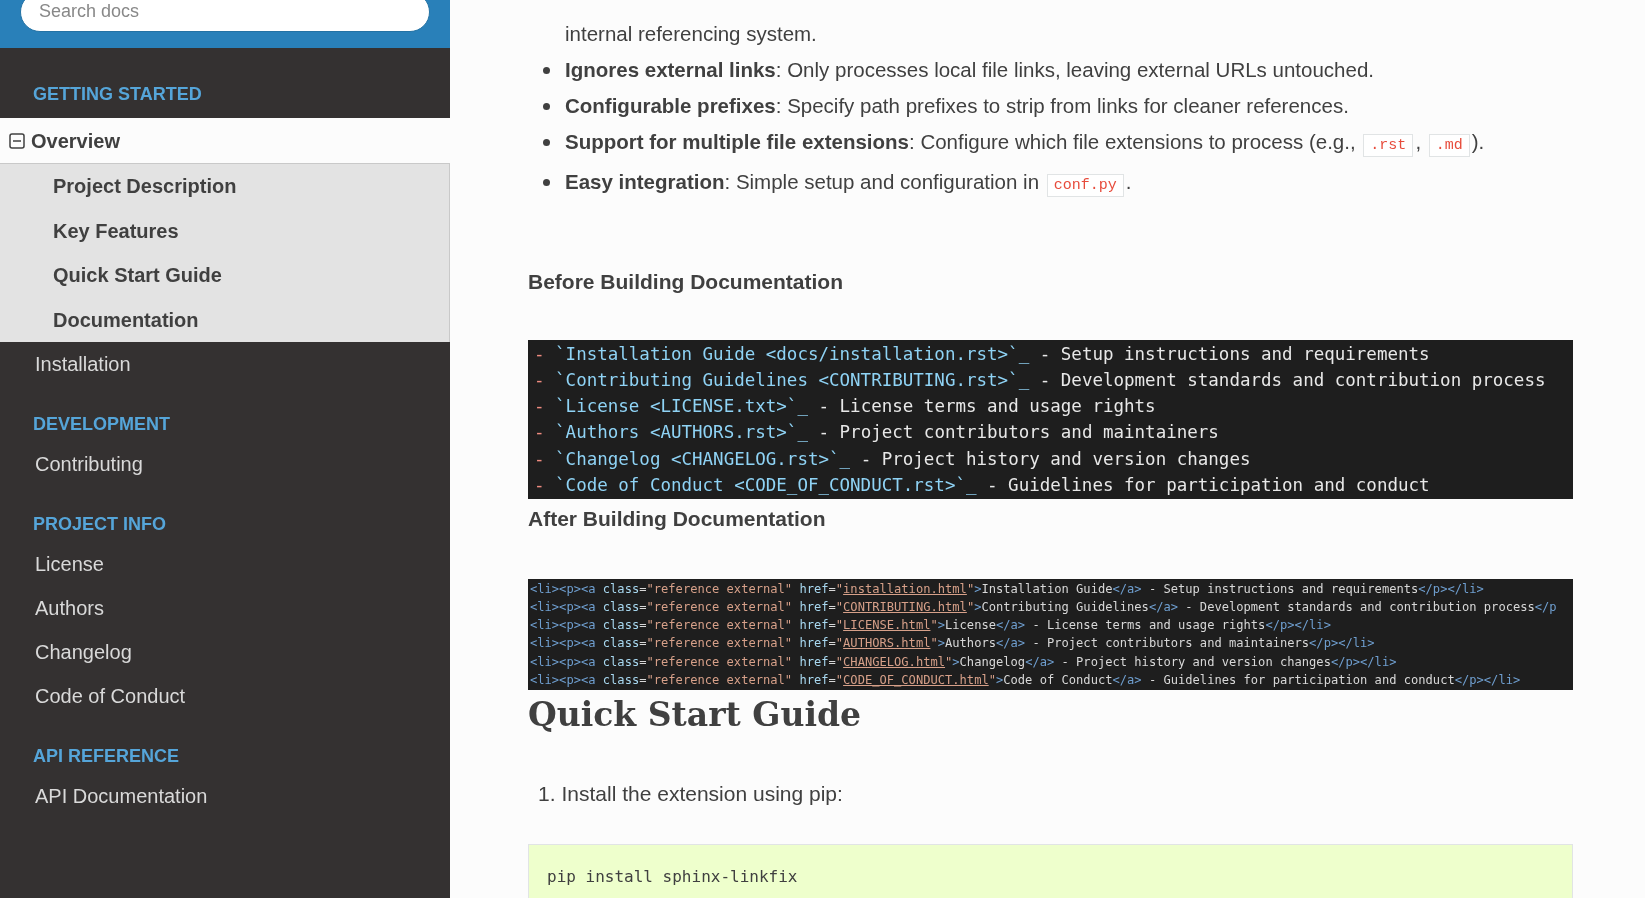 The width and height of the screenshot is (1645, 898). What do you see at coordinates (1449, 145) in the screenshot?
I see `inline-code: .md` at bounding box center [1449, 145].